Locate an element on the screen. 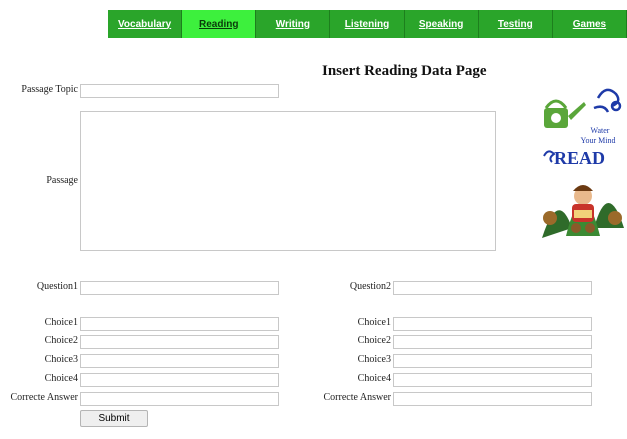 This screenshot has height=439, width=627. passage-label: Passage is located at coordinates (62, 180).